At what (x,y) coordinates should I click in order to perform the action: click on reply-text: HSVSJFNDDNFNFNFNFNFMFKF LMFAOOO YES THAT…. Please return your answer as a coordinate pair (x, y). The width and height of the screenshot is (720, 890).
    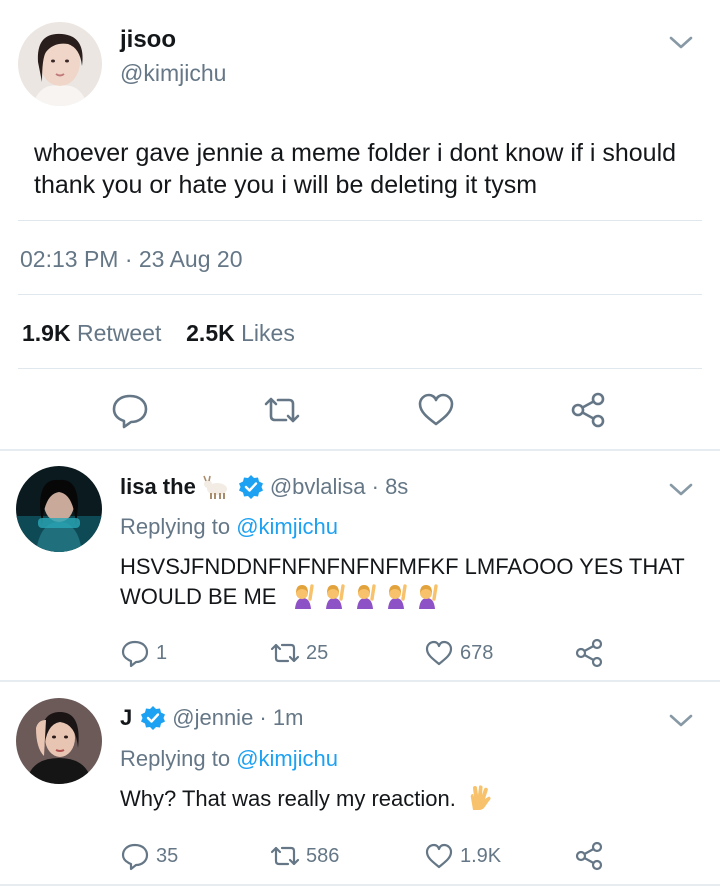
    Looking at the image, I should click on (415, 582).